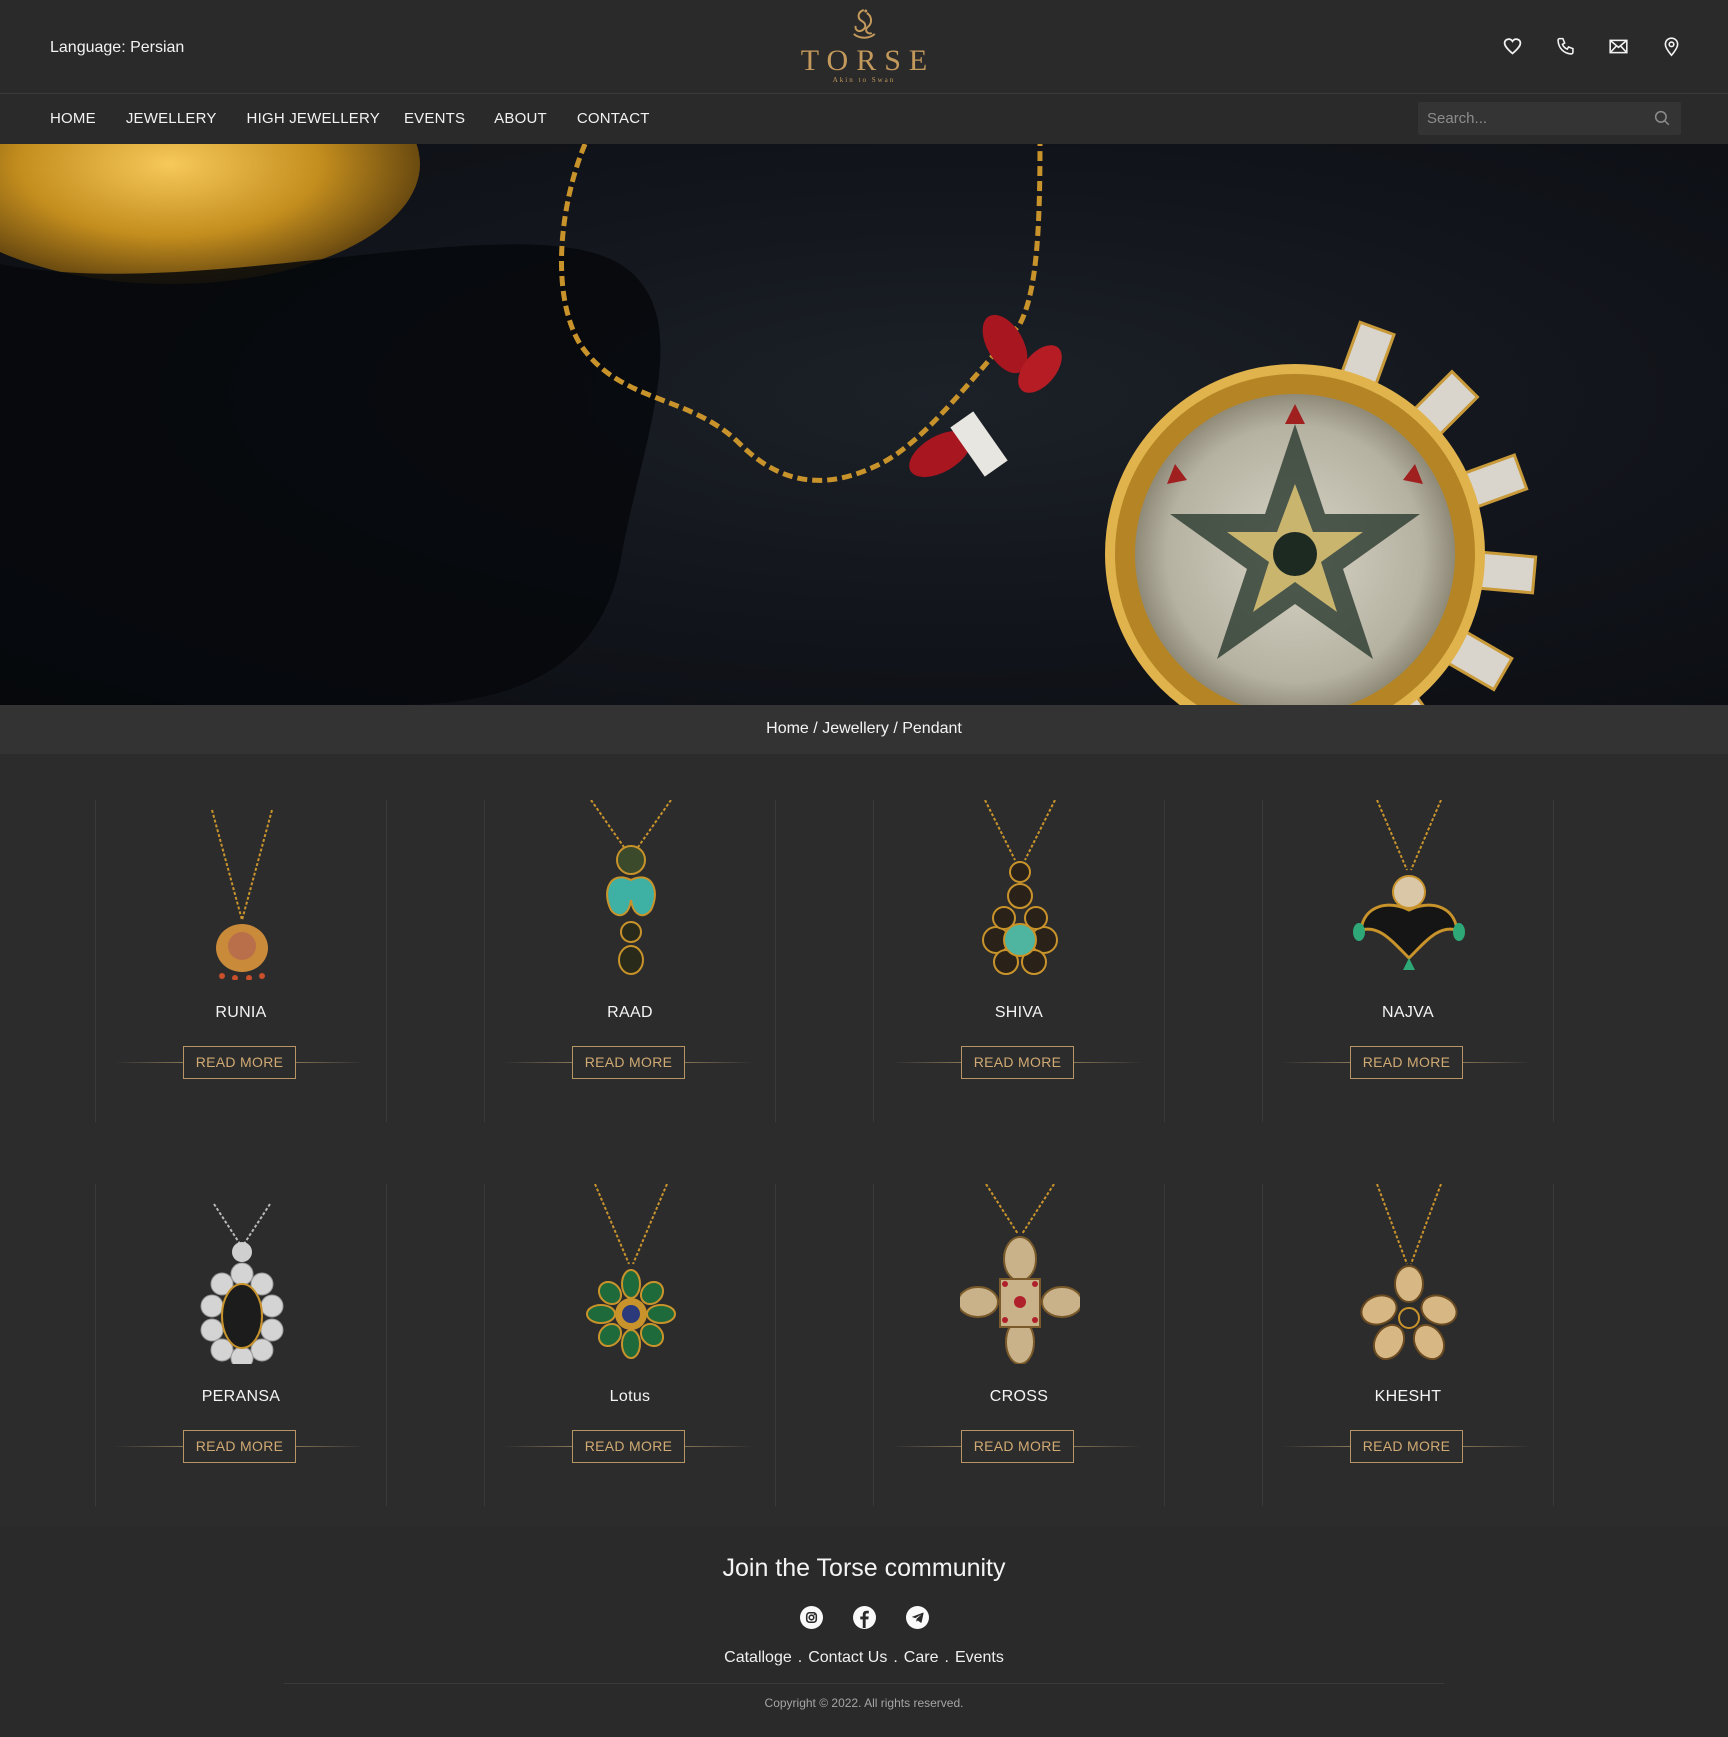 The height and width of the screenshot is (1737, 1728). What do you see at coordinates (979, 1657) in the screenshot?
I see `footer-link-events: Events` at bounding box center [979, 1657].